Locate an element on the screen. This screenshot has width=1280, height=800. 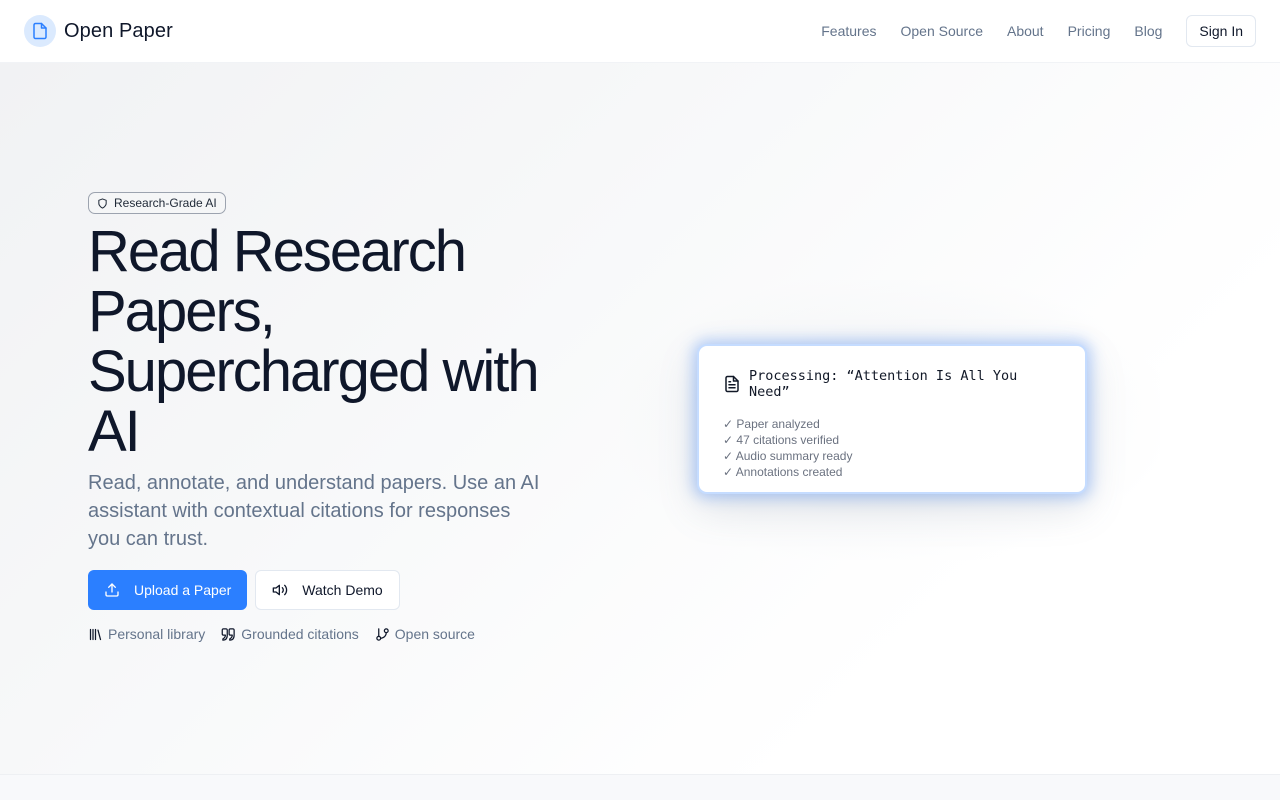
upload-paper-button: Upload a Paper is located at coordinates (168, 590).